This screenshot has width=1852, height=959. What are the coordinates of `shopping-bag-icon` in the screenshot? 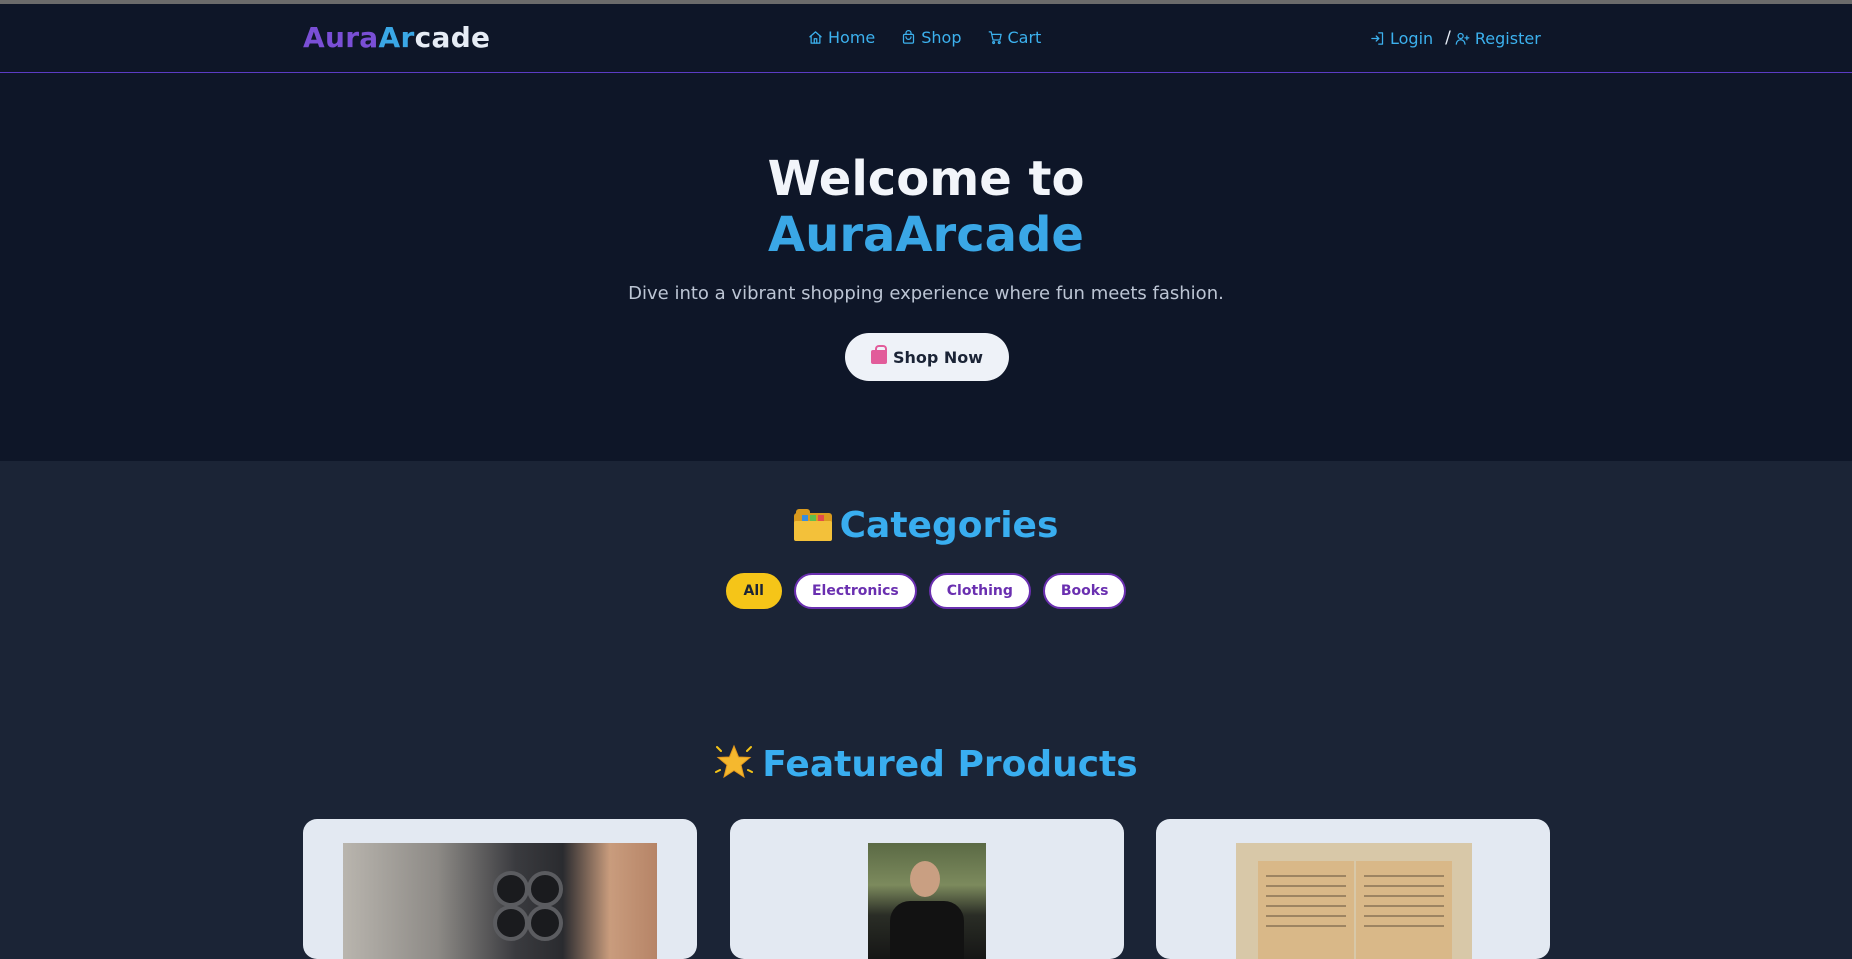 It's located at (909, 37).